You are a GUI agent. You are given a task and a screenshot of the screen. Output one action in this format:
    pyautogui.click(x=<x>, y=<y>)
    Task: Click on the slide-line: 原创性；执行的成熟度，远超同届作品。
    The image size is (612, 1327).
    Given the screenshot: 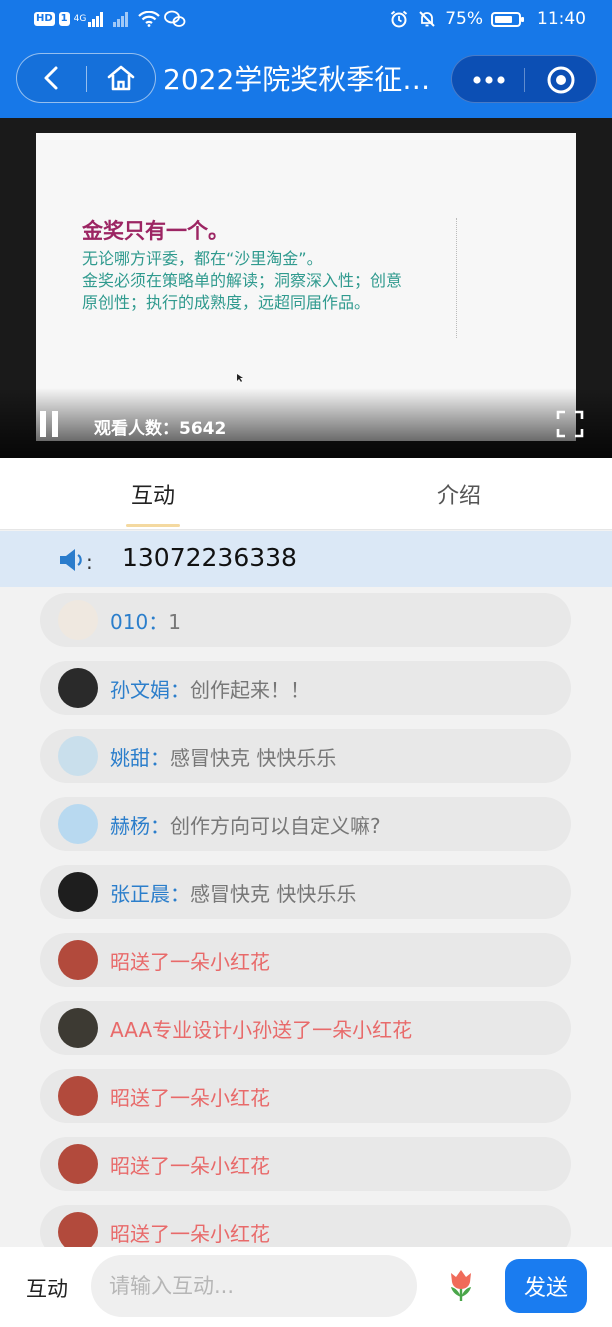 What is the action you would take?
    pyautogui.click(x=226, y=302)
    